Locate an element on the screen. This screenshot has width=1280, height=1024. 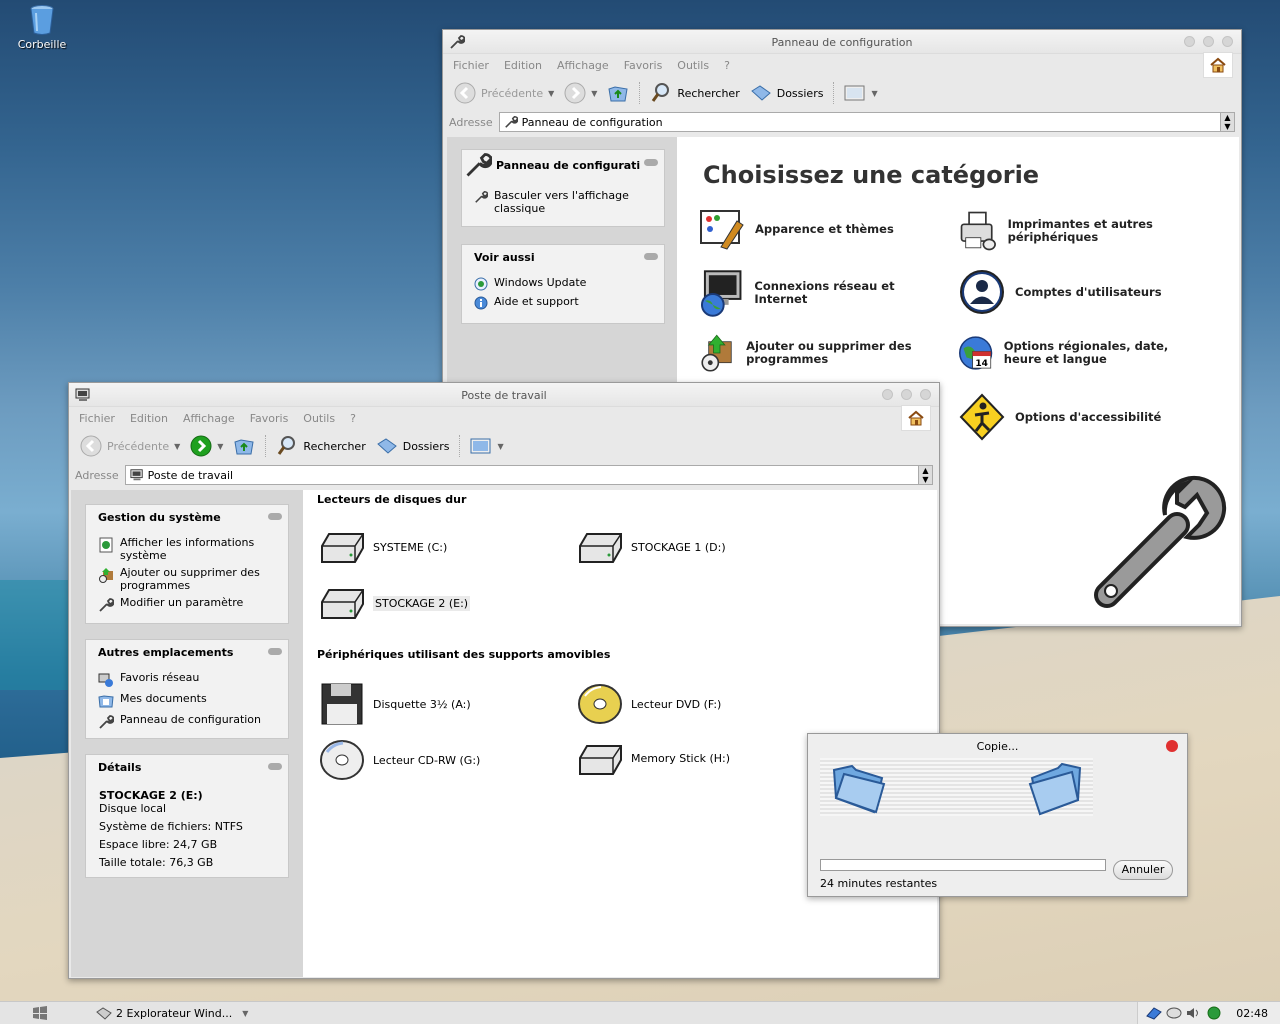
start-button is located at coordinates (40, 1013).